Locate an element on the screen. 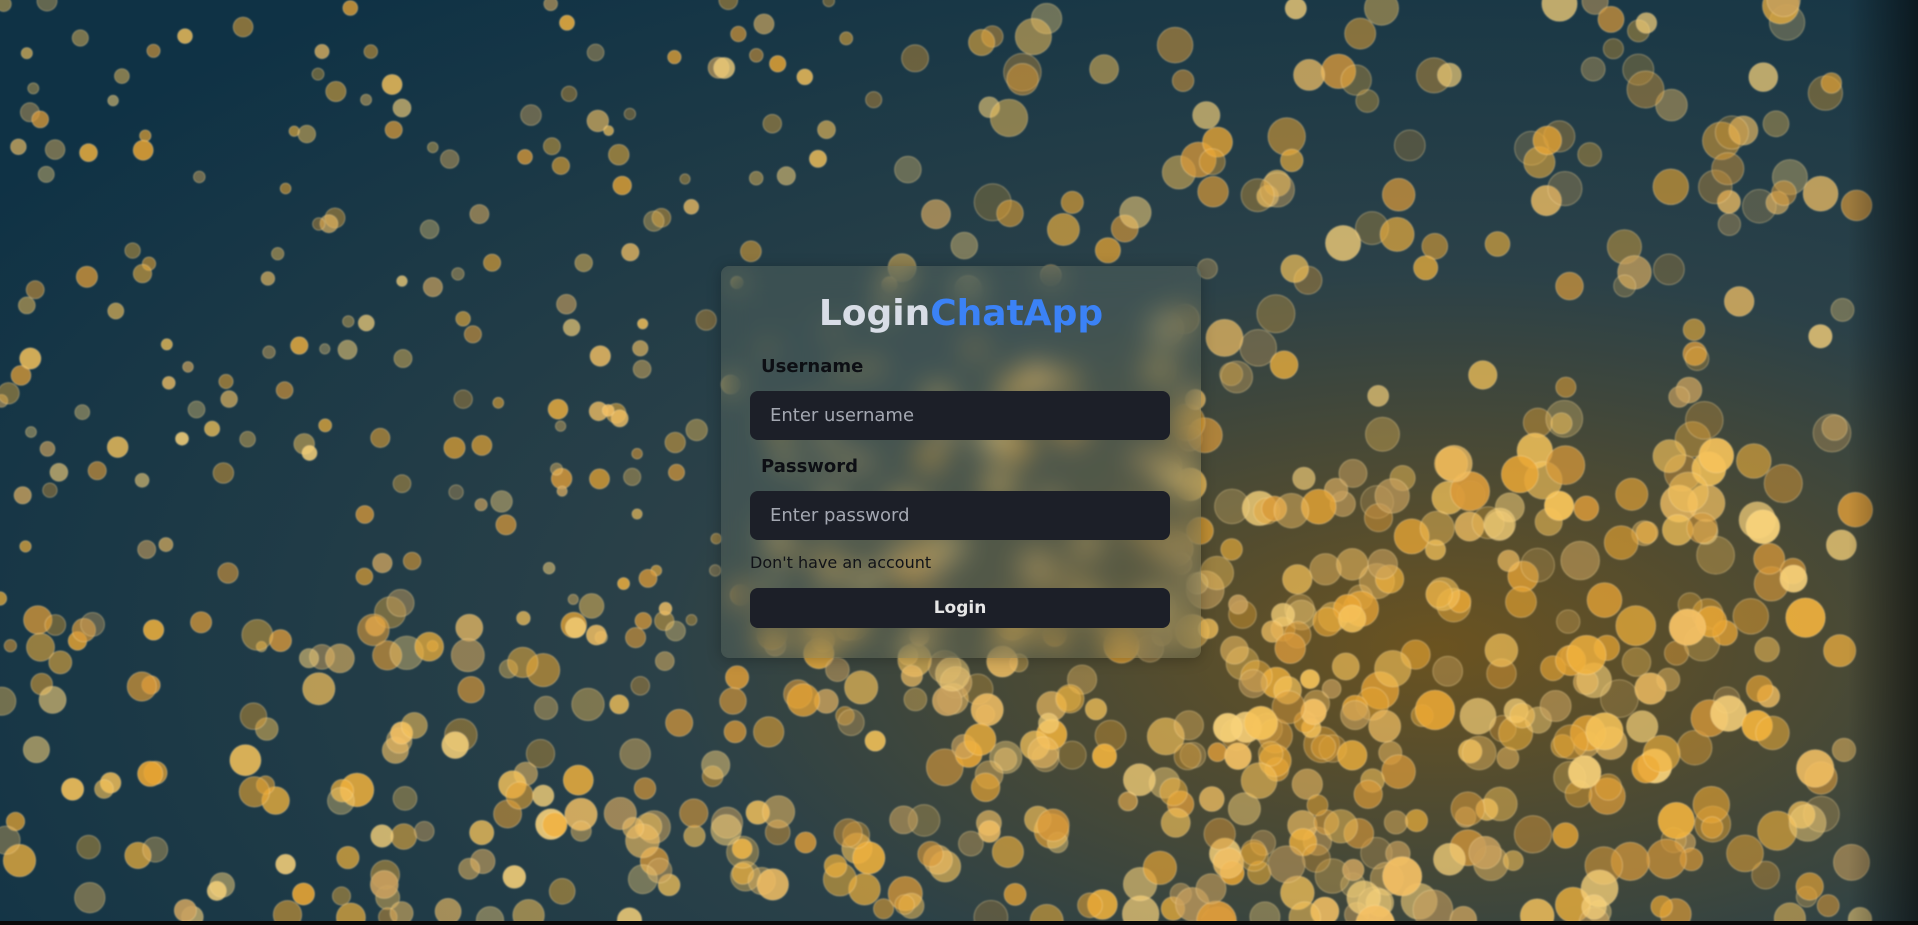 The image size is (1918, 925). username-input is located at coordinates (960, 415).